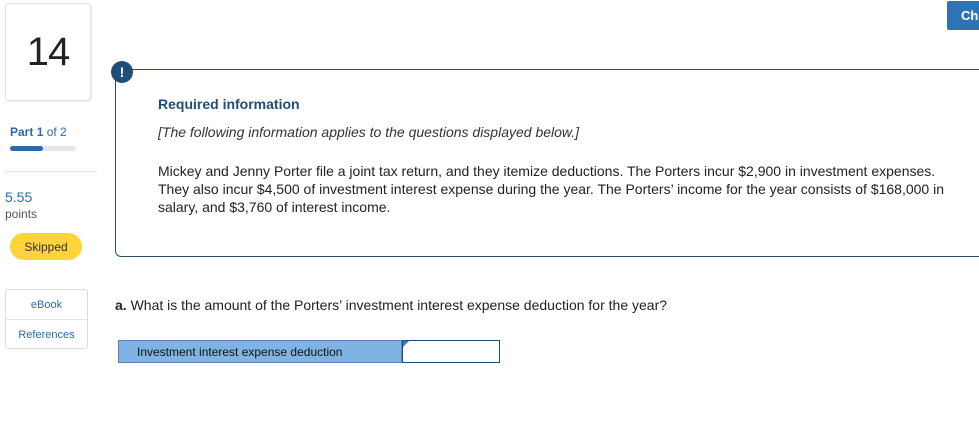 This screenshot has width=979, height=422. I want to click on points-label: points, so click(21, 214).